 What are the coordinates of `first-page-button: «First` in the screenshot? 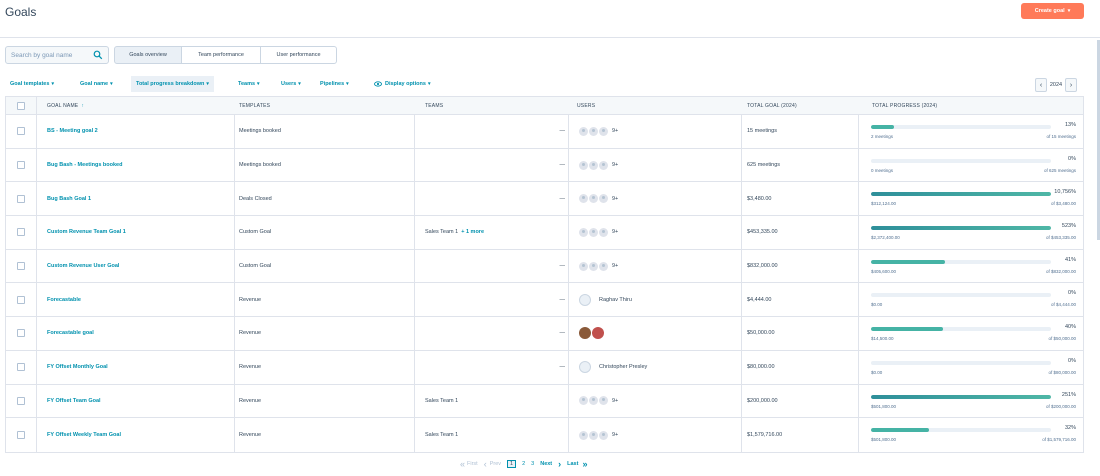 It's located at (469, 464).